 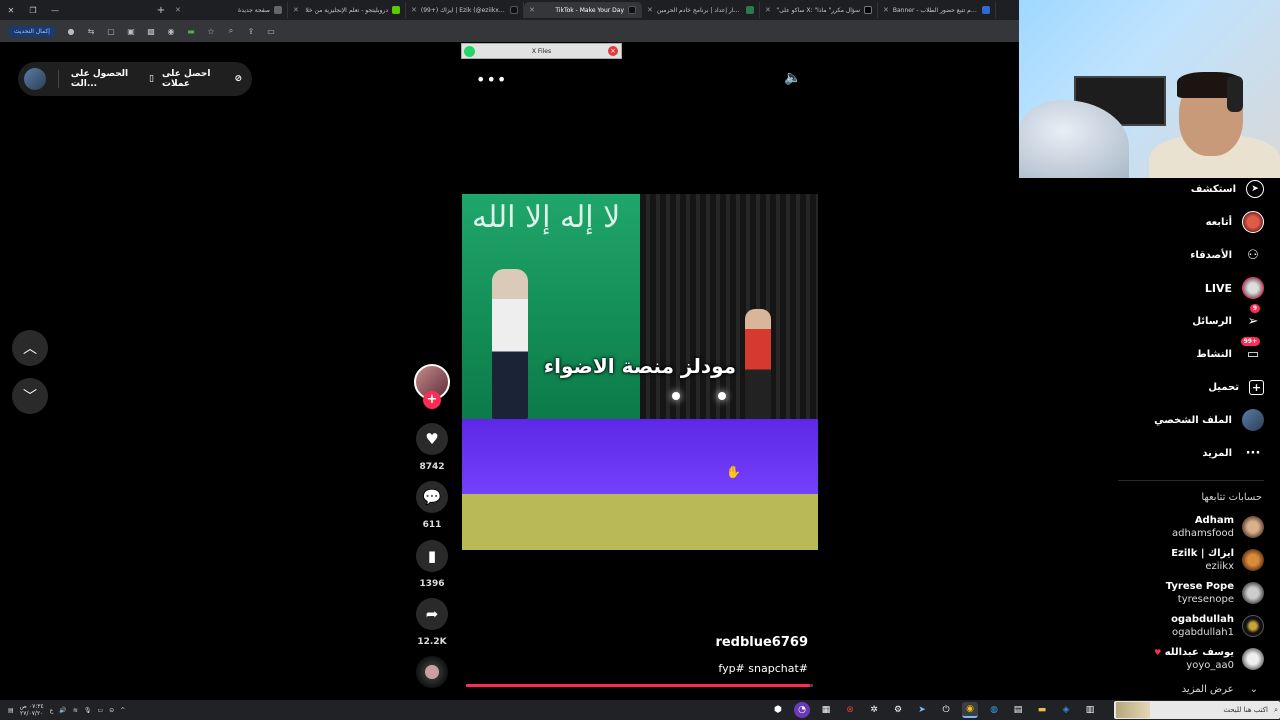 I want to click on comment-button: 💬, so click(x=432, y=497).